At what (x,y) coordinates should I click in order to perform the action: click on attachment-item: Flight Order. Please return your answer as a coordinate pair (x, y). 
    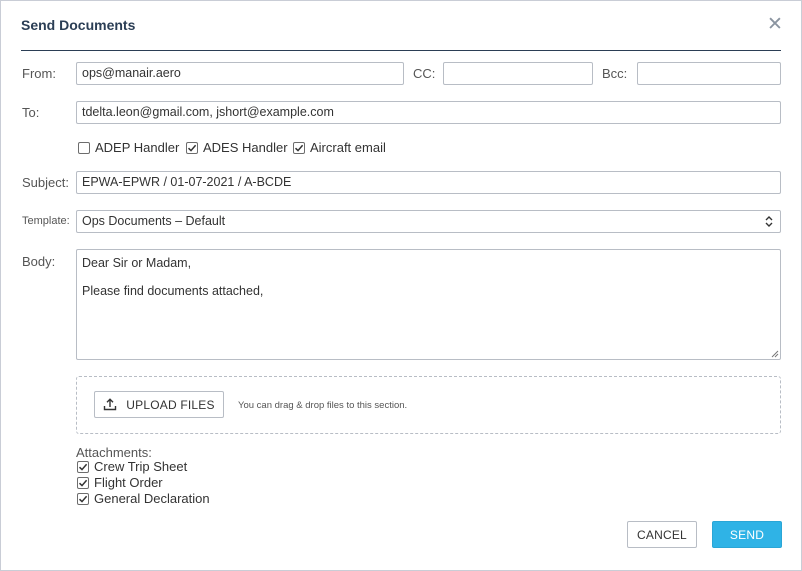
    Looking at the image, I should click on (120, 482).